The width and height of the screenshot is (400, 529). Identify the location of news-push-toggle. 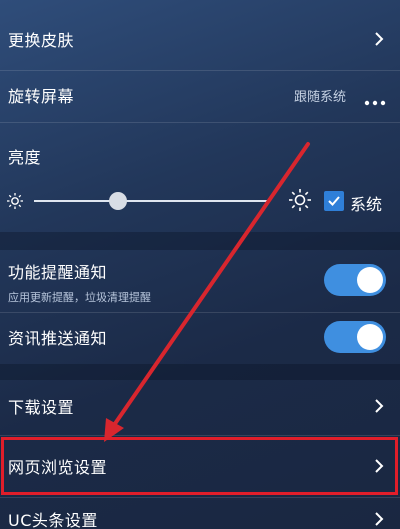
(355, 337).